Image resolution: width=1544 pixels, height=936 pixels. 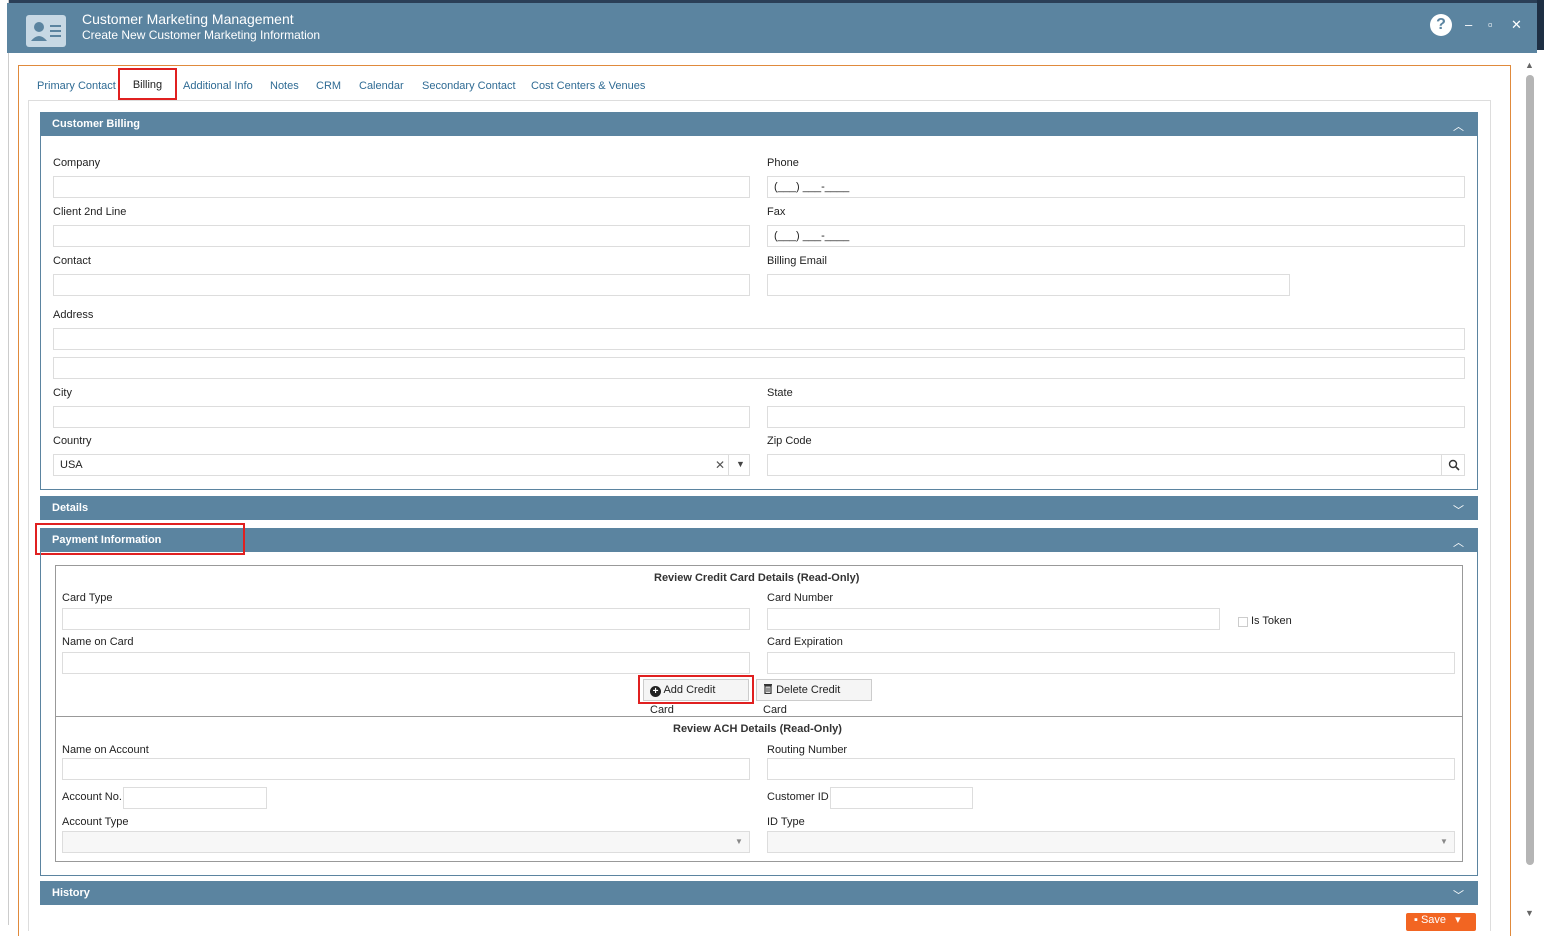 What do you see at coordinates (720, 465) in the screenshot?
I see `clear-icon: ✕` at bounding box center [720, 465].